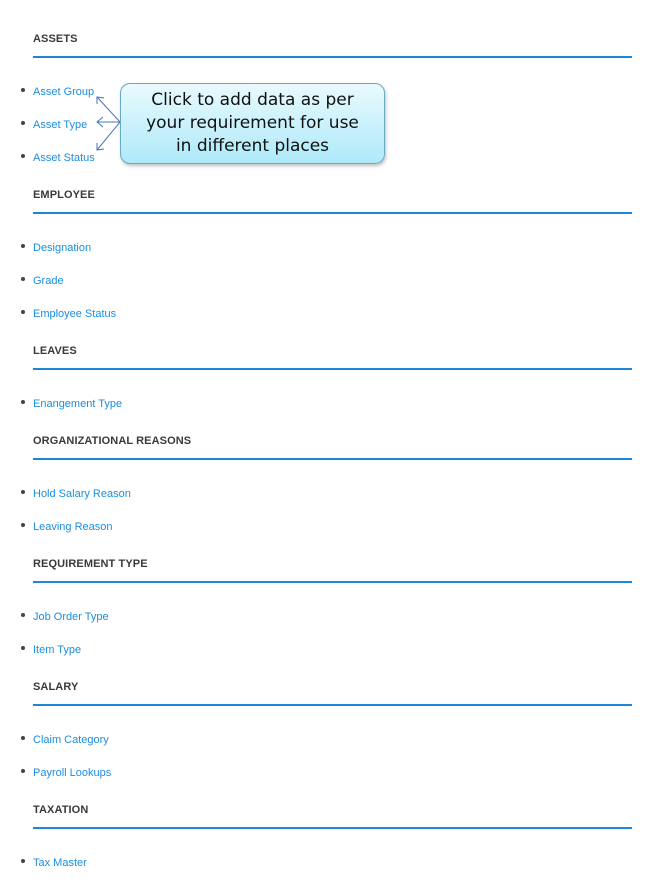 Image resolution: width=665 pixels, height=892 pixels. What do you see at coordinates (326, 381) in the screenshot?
I see `section-leaves: LEAVES Enangement Type` at bounding box center [326, 381].